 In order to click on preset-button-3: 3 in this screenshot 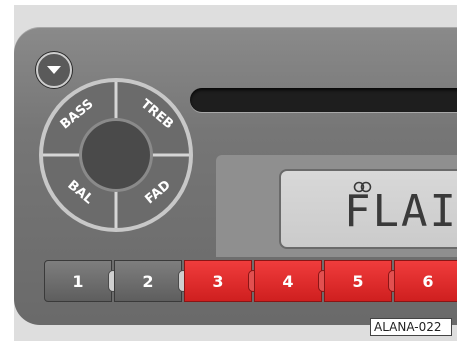, I will do `click(218, 281)`.